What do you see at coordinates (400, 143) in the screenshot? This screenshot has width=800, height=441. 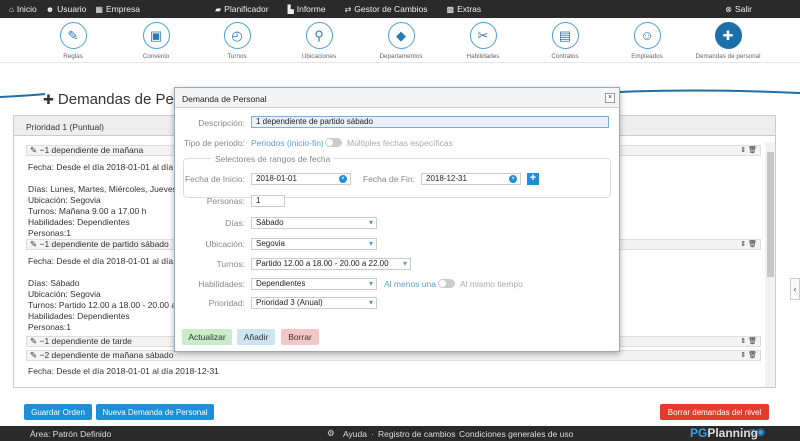 I see `period-multiple-option: Múltiples fechas específicas` at bounding box center [400, 143].